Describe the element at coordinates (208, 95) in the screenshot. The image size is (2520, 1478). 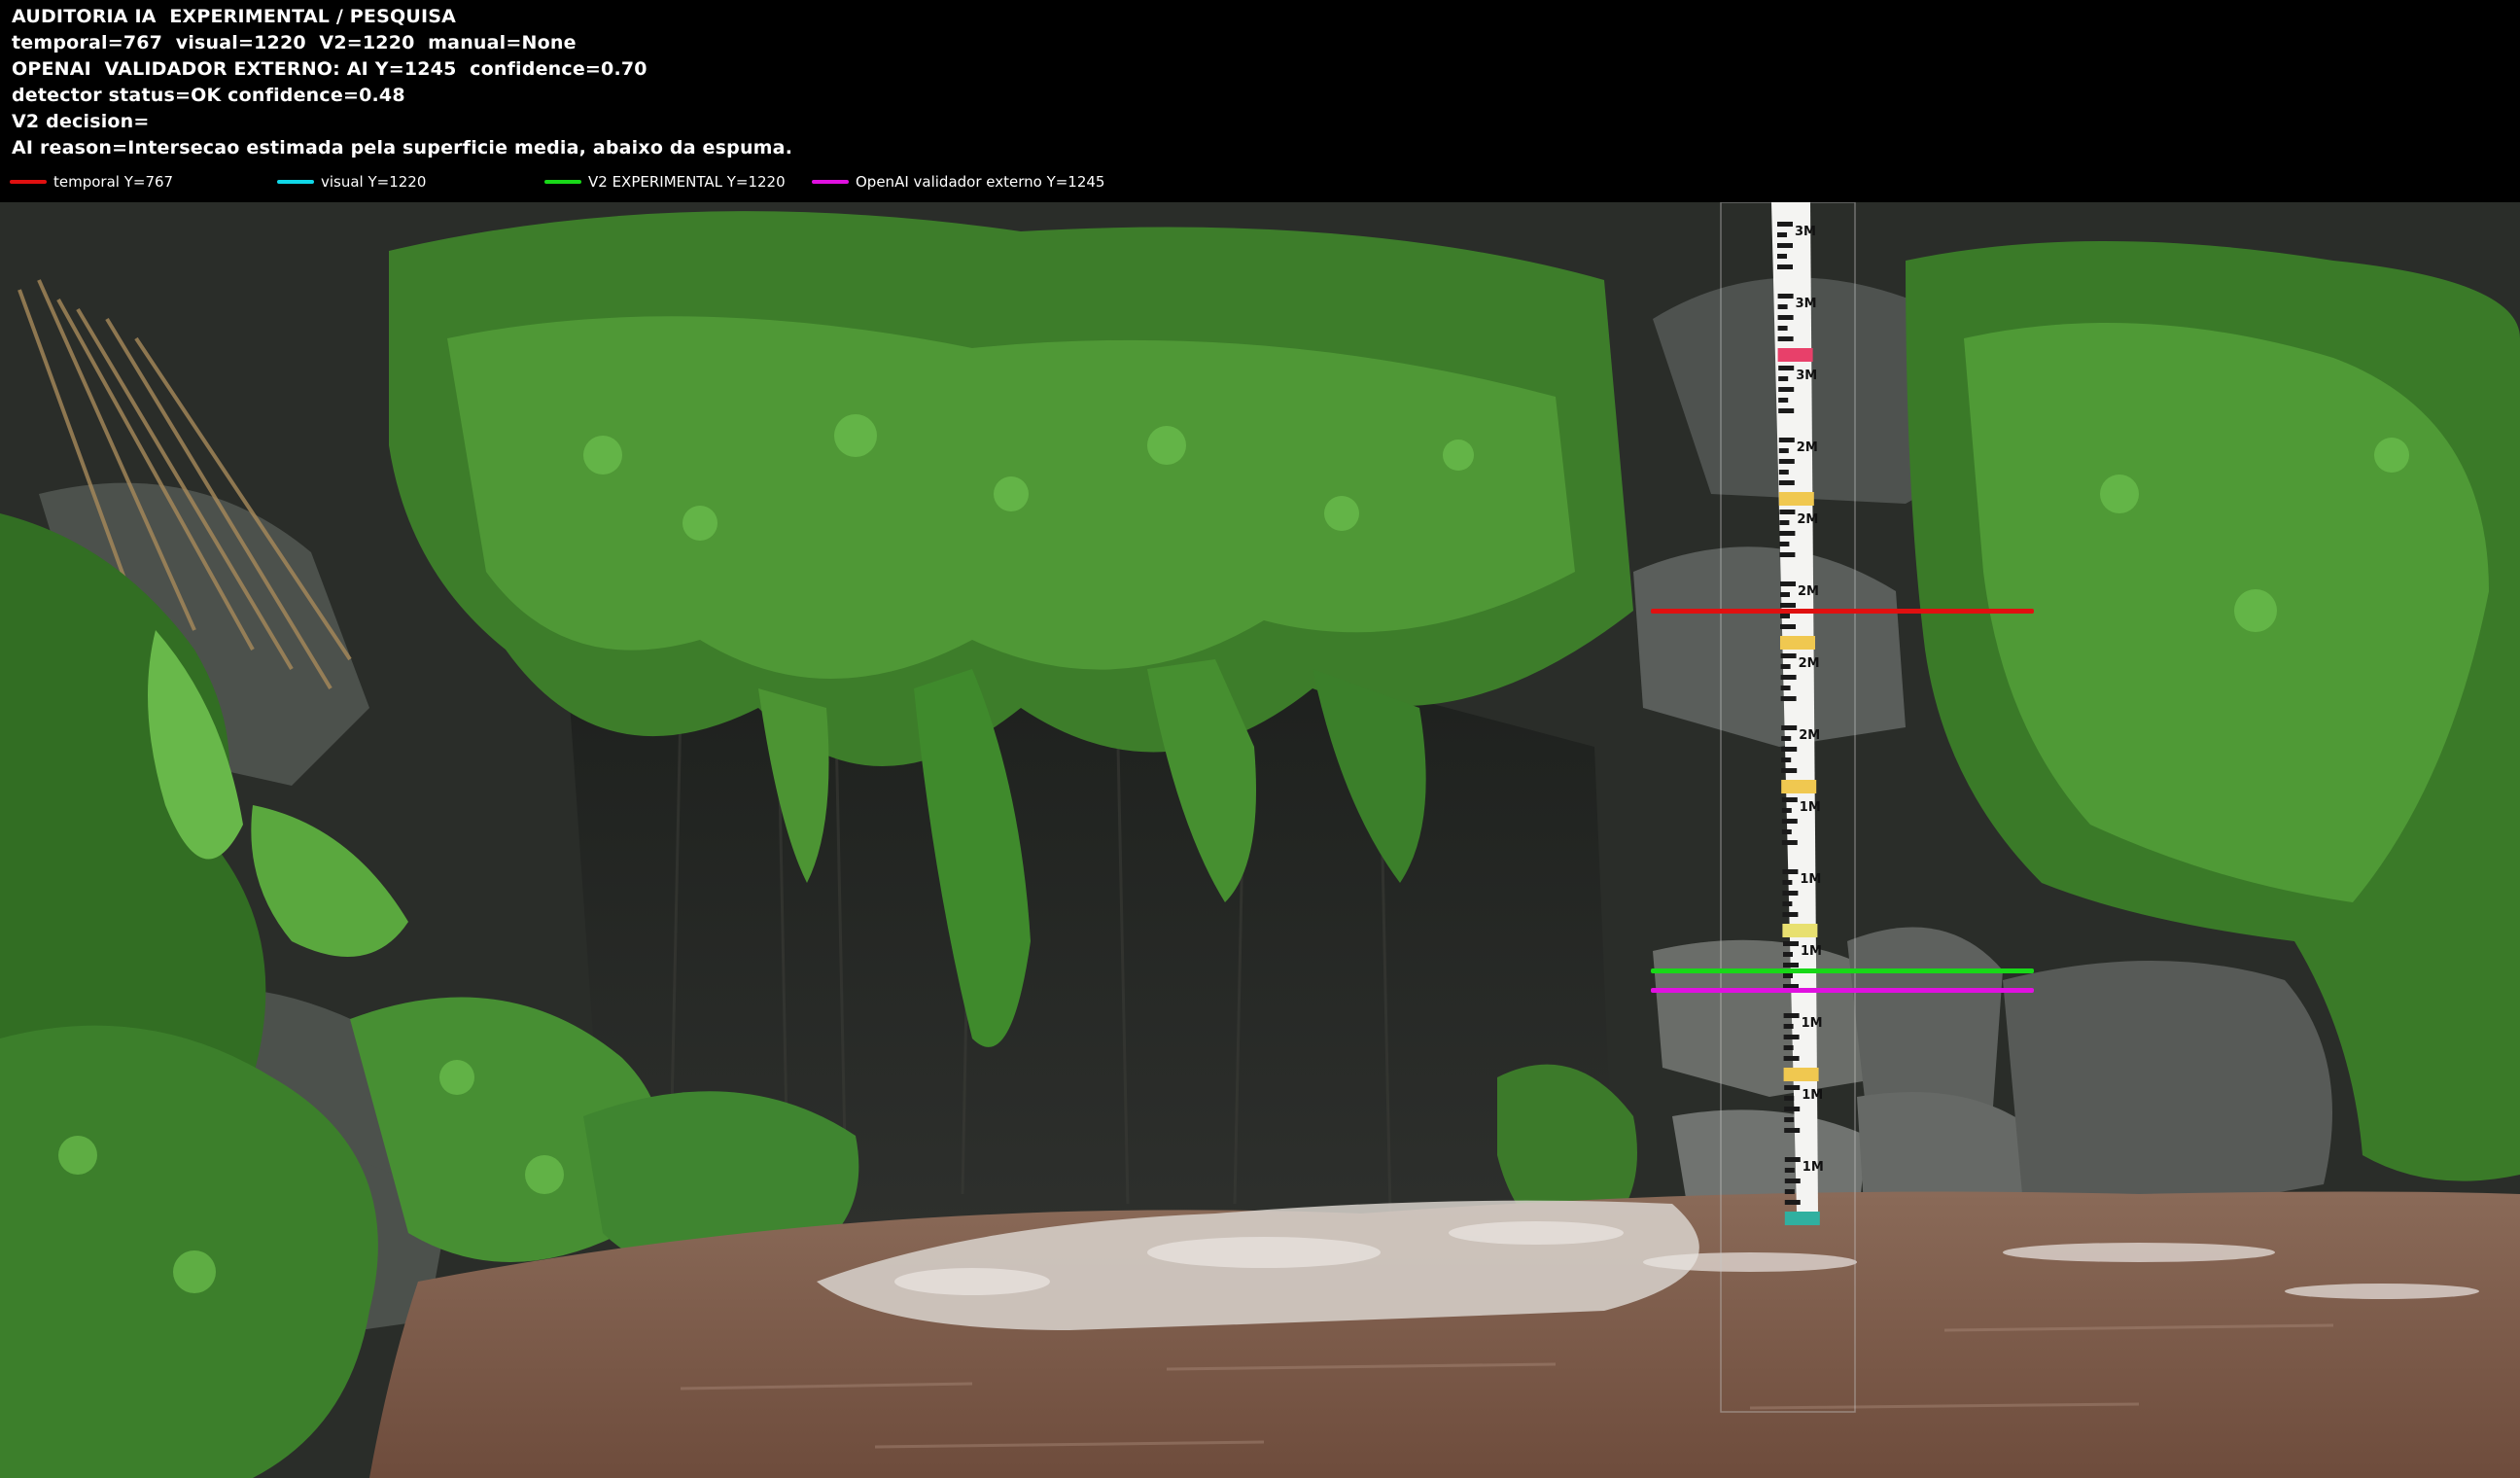
I see `header-detector: detector status=OK confidence=0.48` at that location.